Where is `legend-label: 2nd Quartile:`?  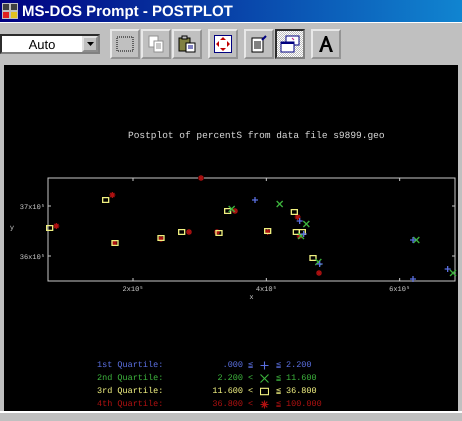
legend-label: 2nd Quartile: is located at coordinates (130, 378).